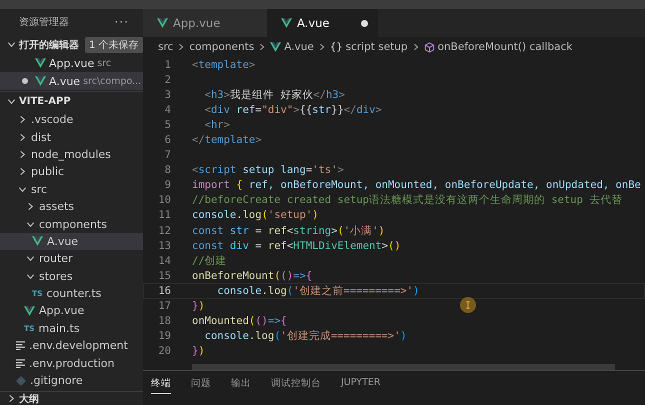 The height and width of the screenshot is (405, 645). Describe the element at coordinates (164, 336) in the screenshot. I see `line-number: 19` at that location.